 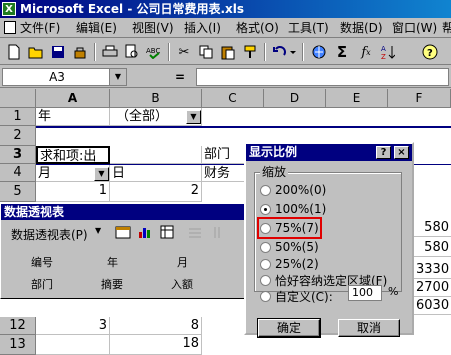 I want to click on ok-button: 确定, so click(x=289, y=328).